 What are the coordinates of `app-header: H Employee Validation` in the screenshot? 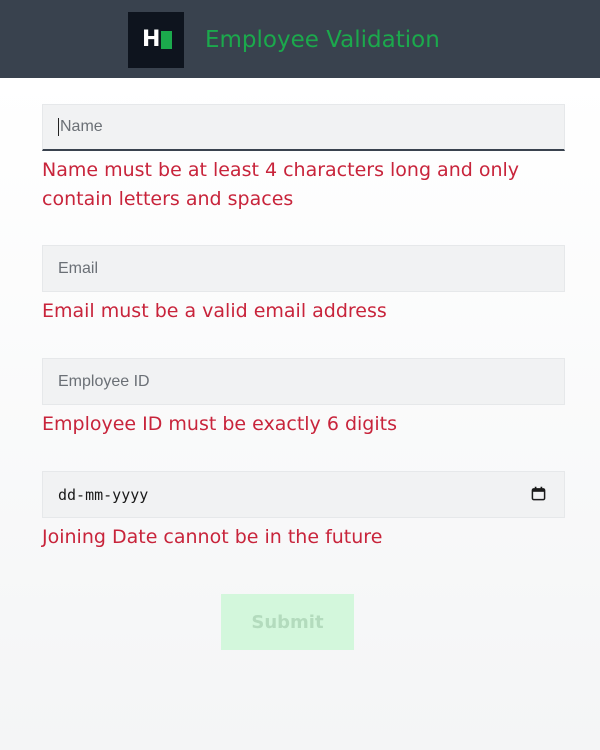 It's located at (300, 39).